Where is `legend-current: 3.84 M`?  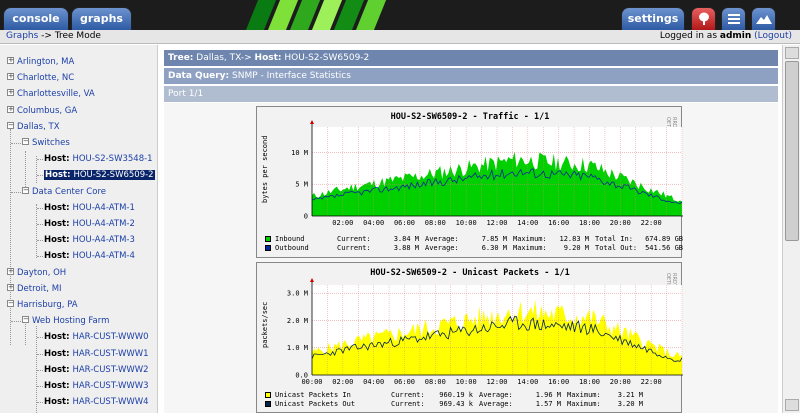
legend-current: 3.84 M is located at coordinates (406, 239).